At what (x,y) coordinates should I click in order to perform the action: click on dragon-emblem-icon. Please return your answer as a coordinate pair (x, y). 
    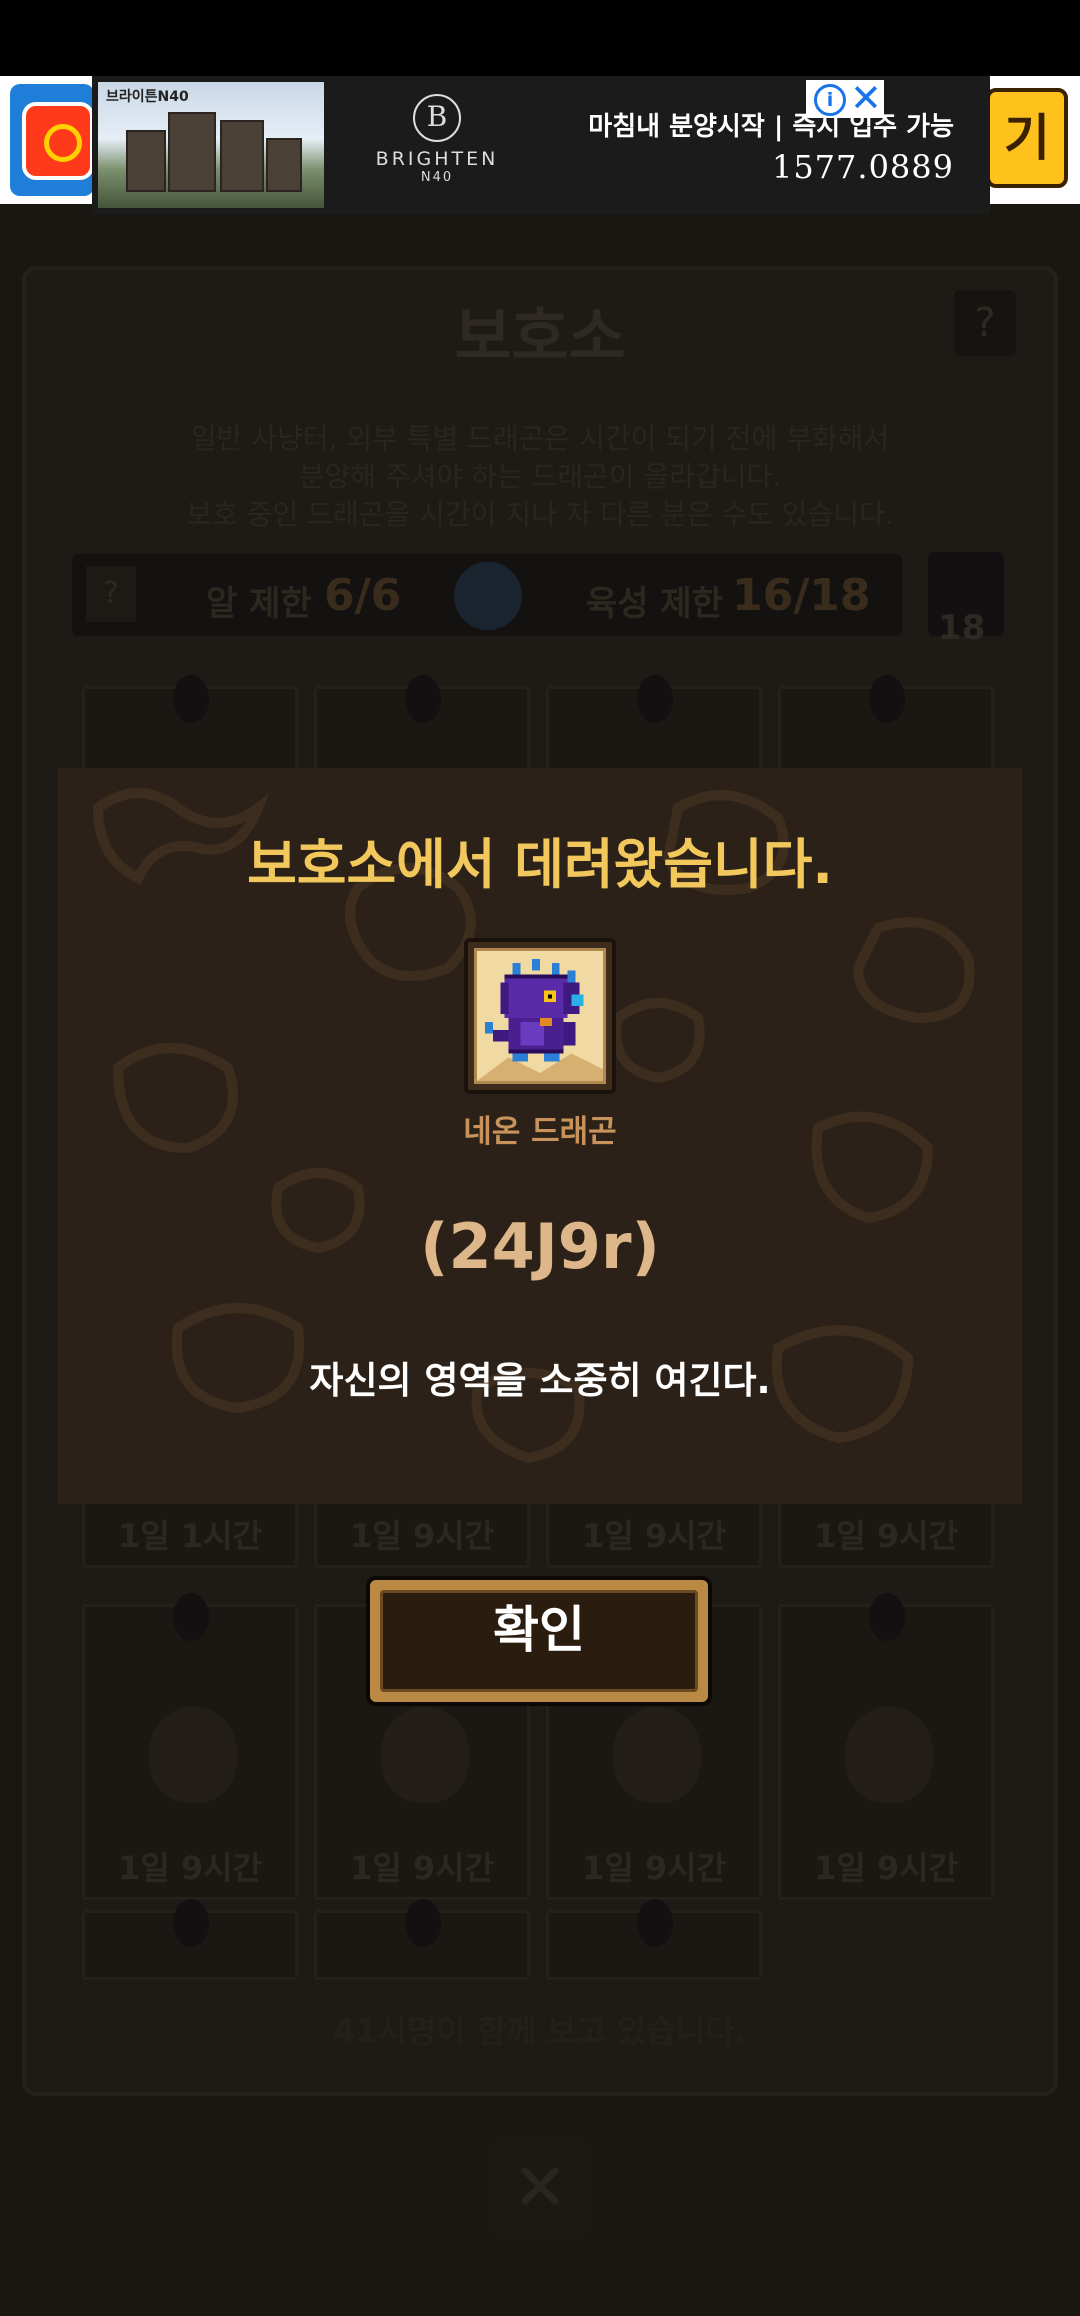
    Looking at the image, I should click on (488, 596).